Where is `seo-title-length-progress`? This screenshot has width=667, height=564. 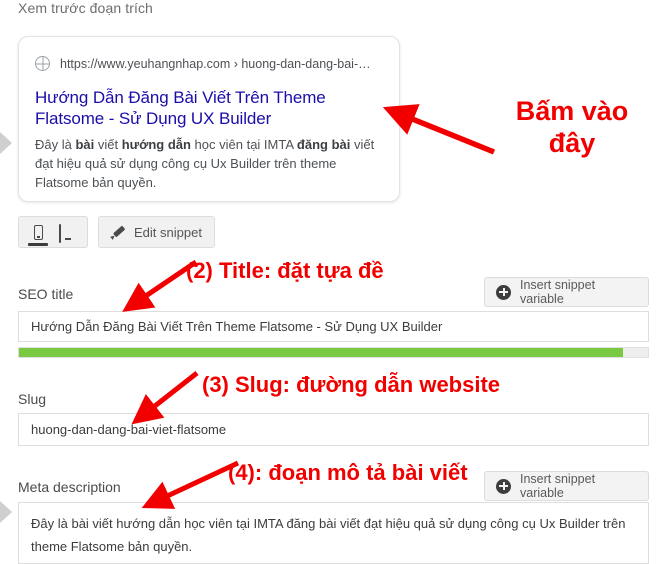
seo-title-length-progress is located at coordinates (333, 352).